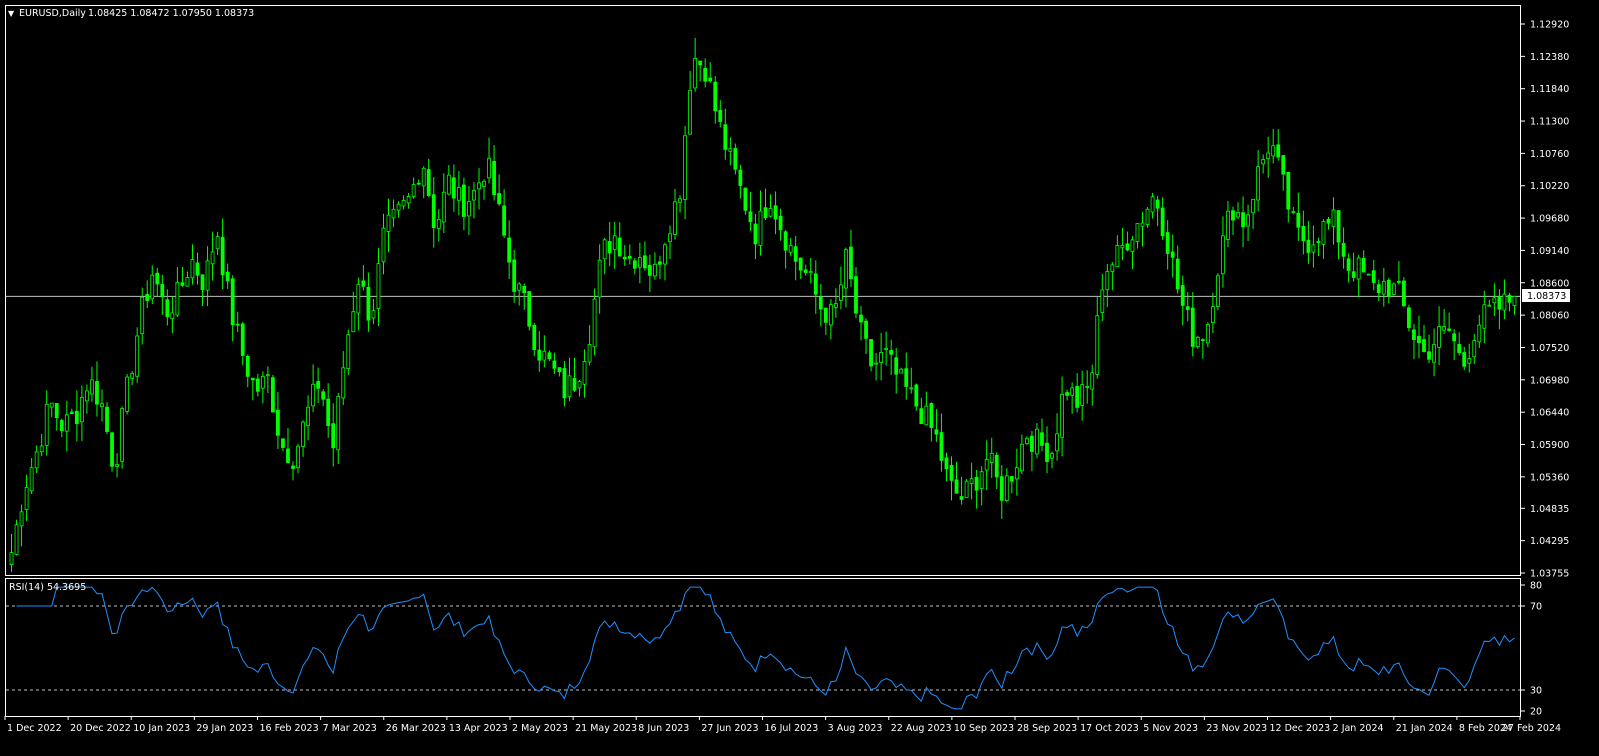 This screenshot has height=756, width=1599. Describe the element at coordinates (1047, 728) in the screenshot. I see `time-tick-label: 28 Sep 2023` at that location.